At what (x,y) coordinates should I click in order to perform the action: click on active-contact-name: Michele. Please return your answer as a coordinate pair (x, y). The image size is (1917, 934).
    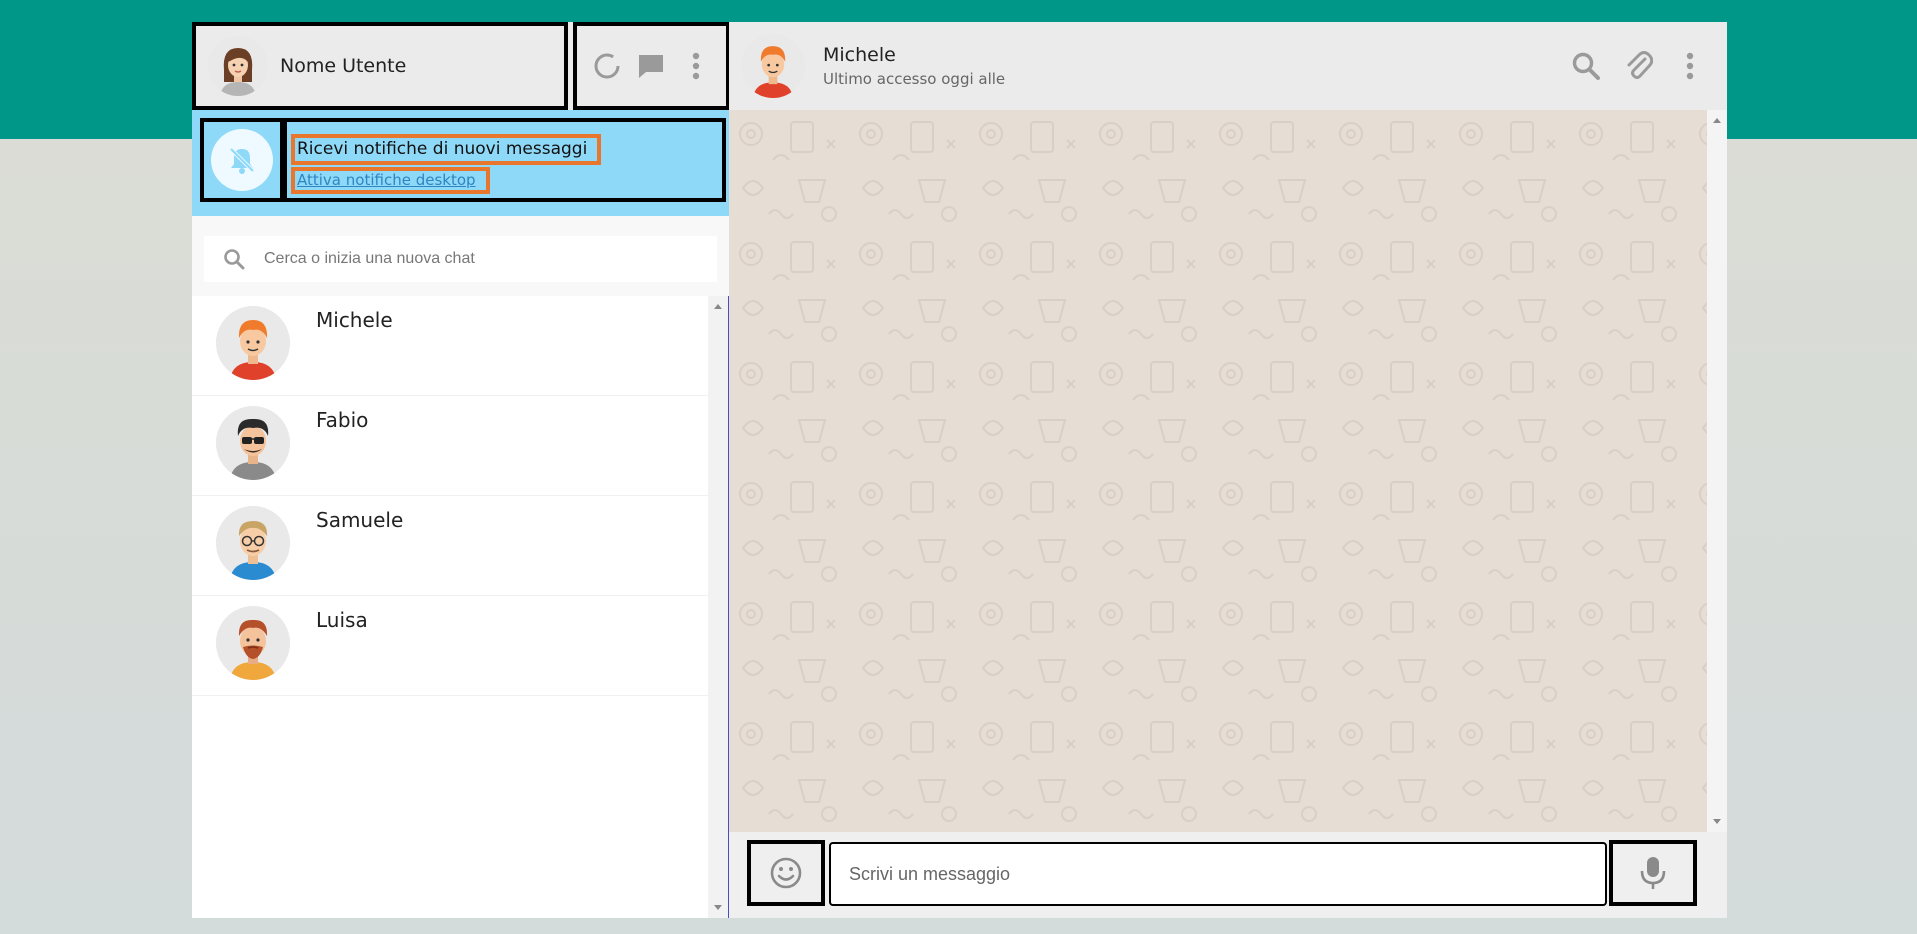
    Looking at the image, I should click on (859, 55).